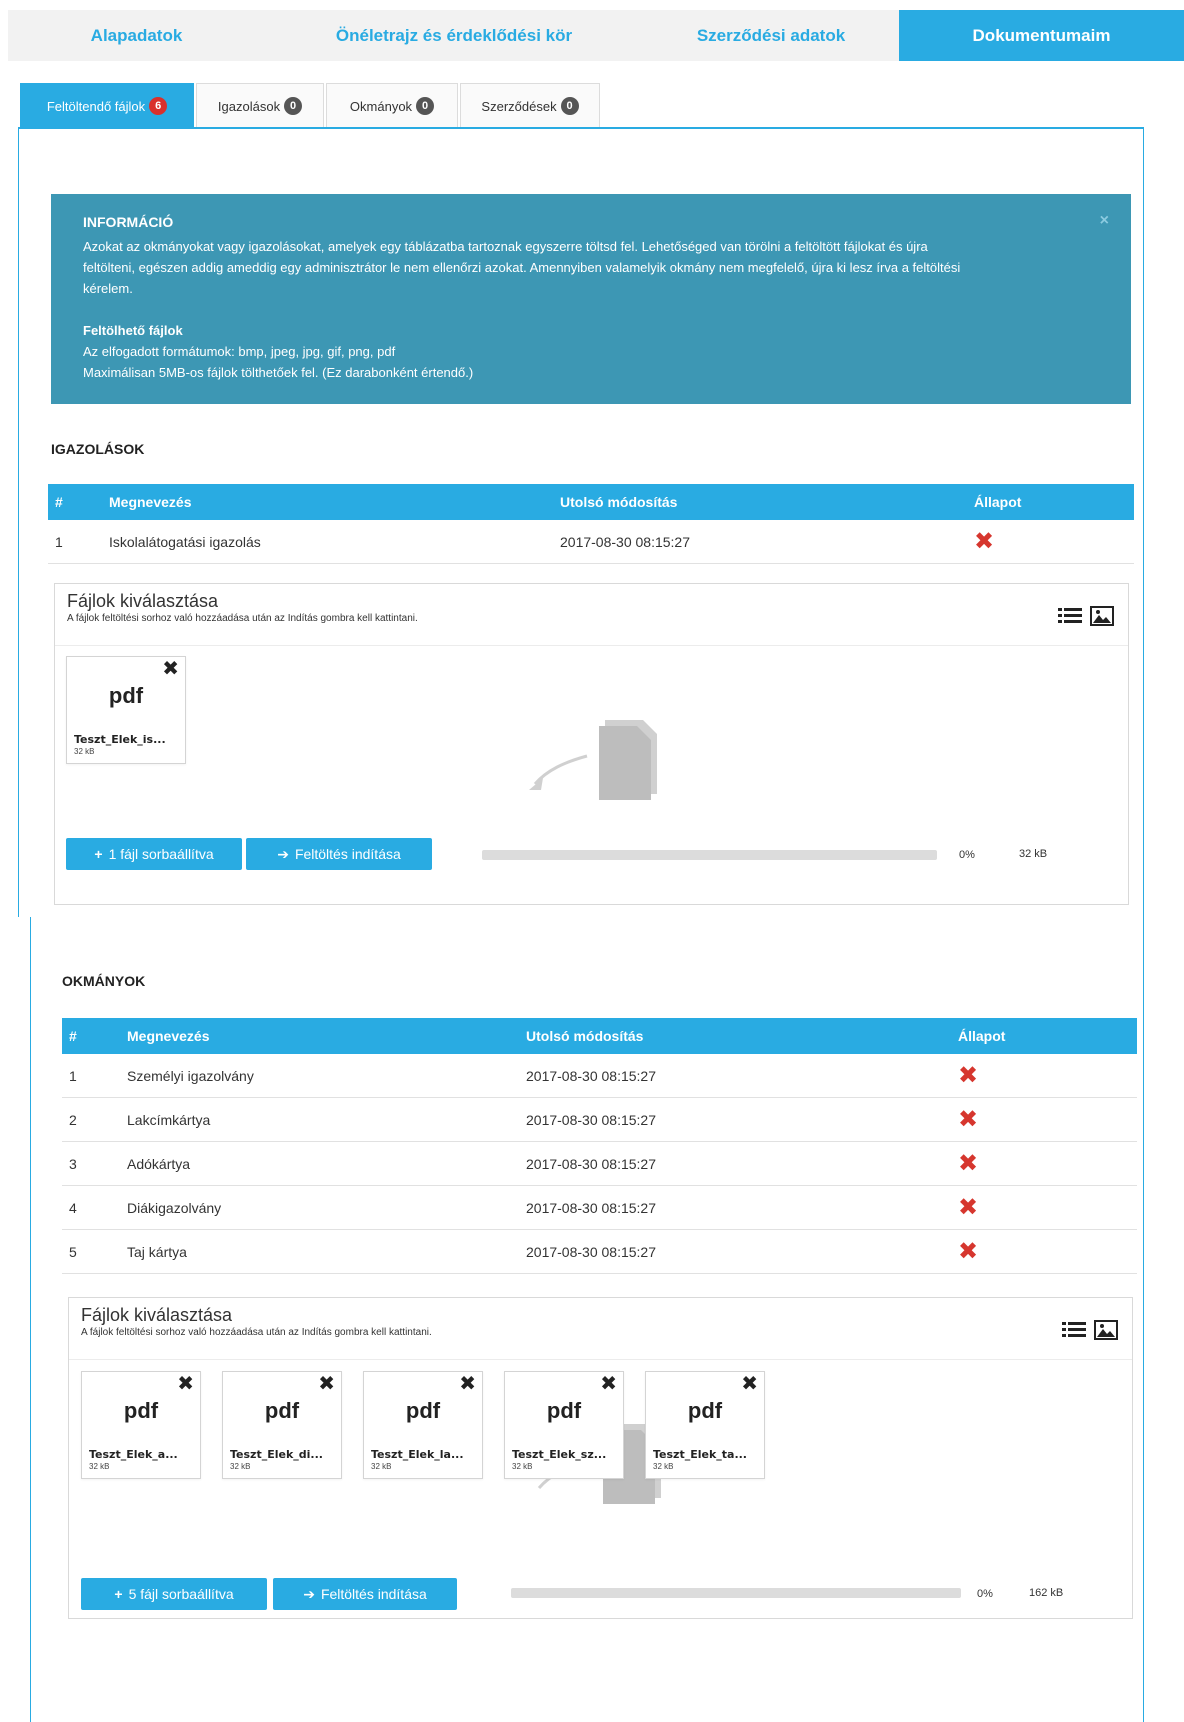 The width and height of the screenshot is (1184, 1722). Describe the element at coordinates (141, 1425) in the screenshot. I see `file-card: ✖ pdf Teszt_Elek_a... 32 kB` at that location.